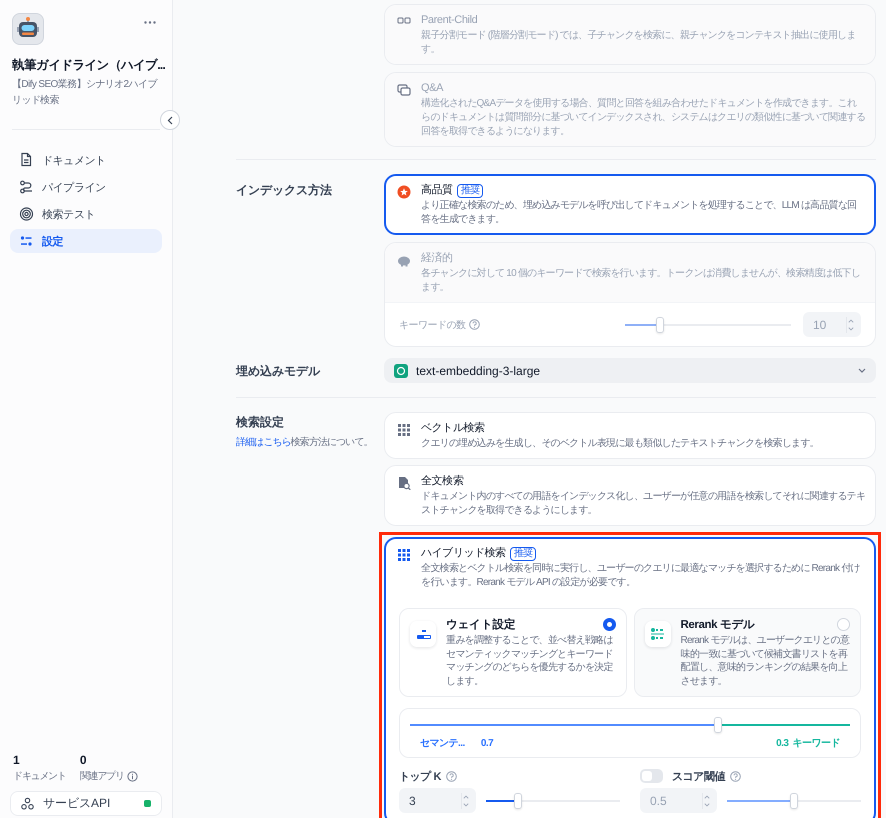 Image resolution: width=886 pixels, height=818 pixels. Describe the element at coordinates (26, 214) in the screenshot. I see `target-icon` at that location.